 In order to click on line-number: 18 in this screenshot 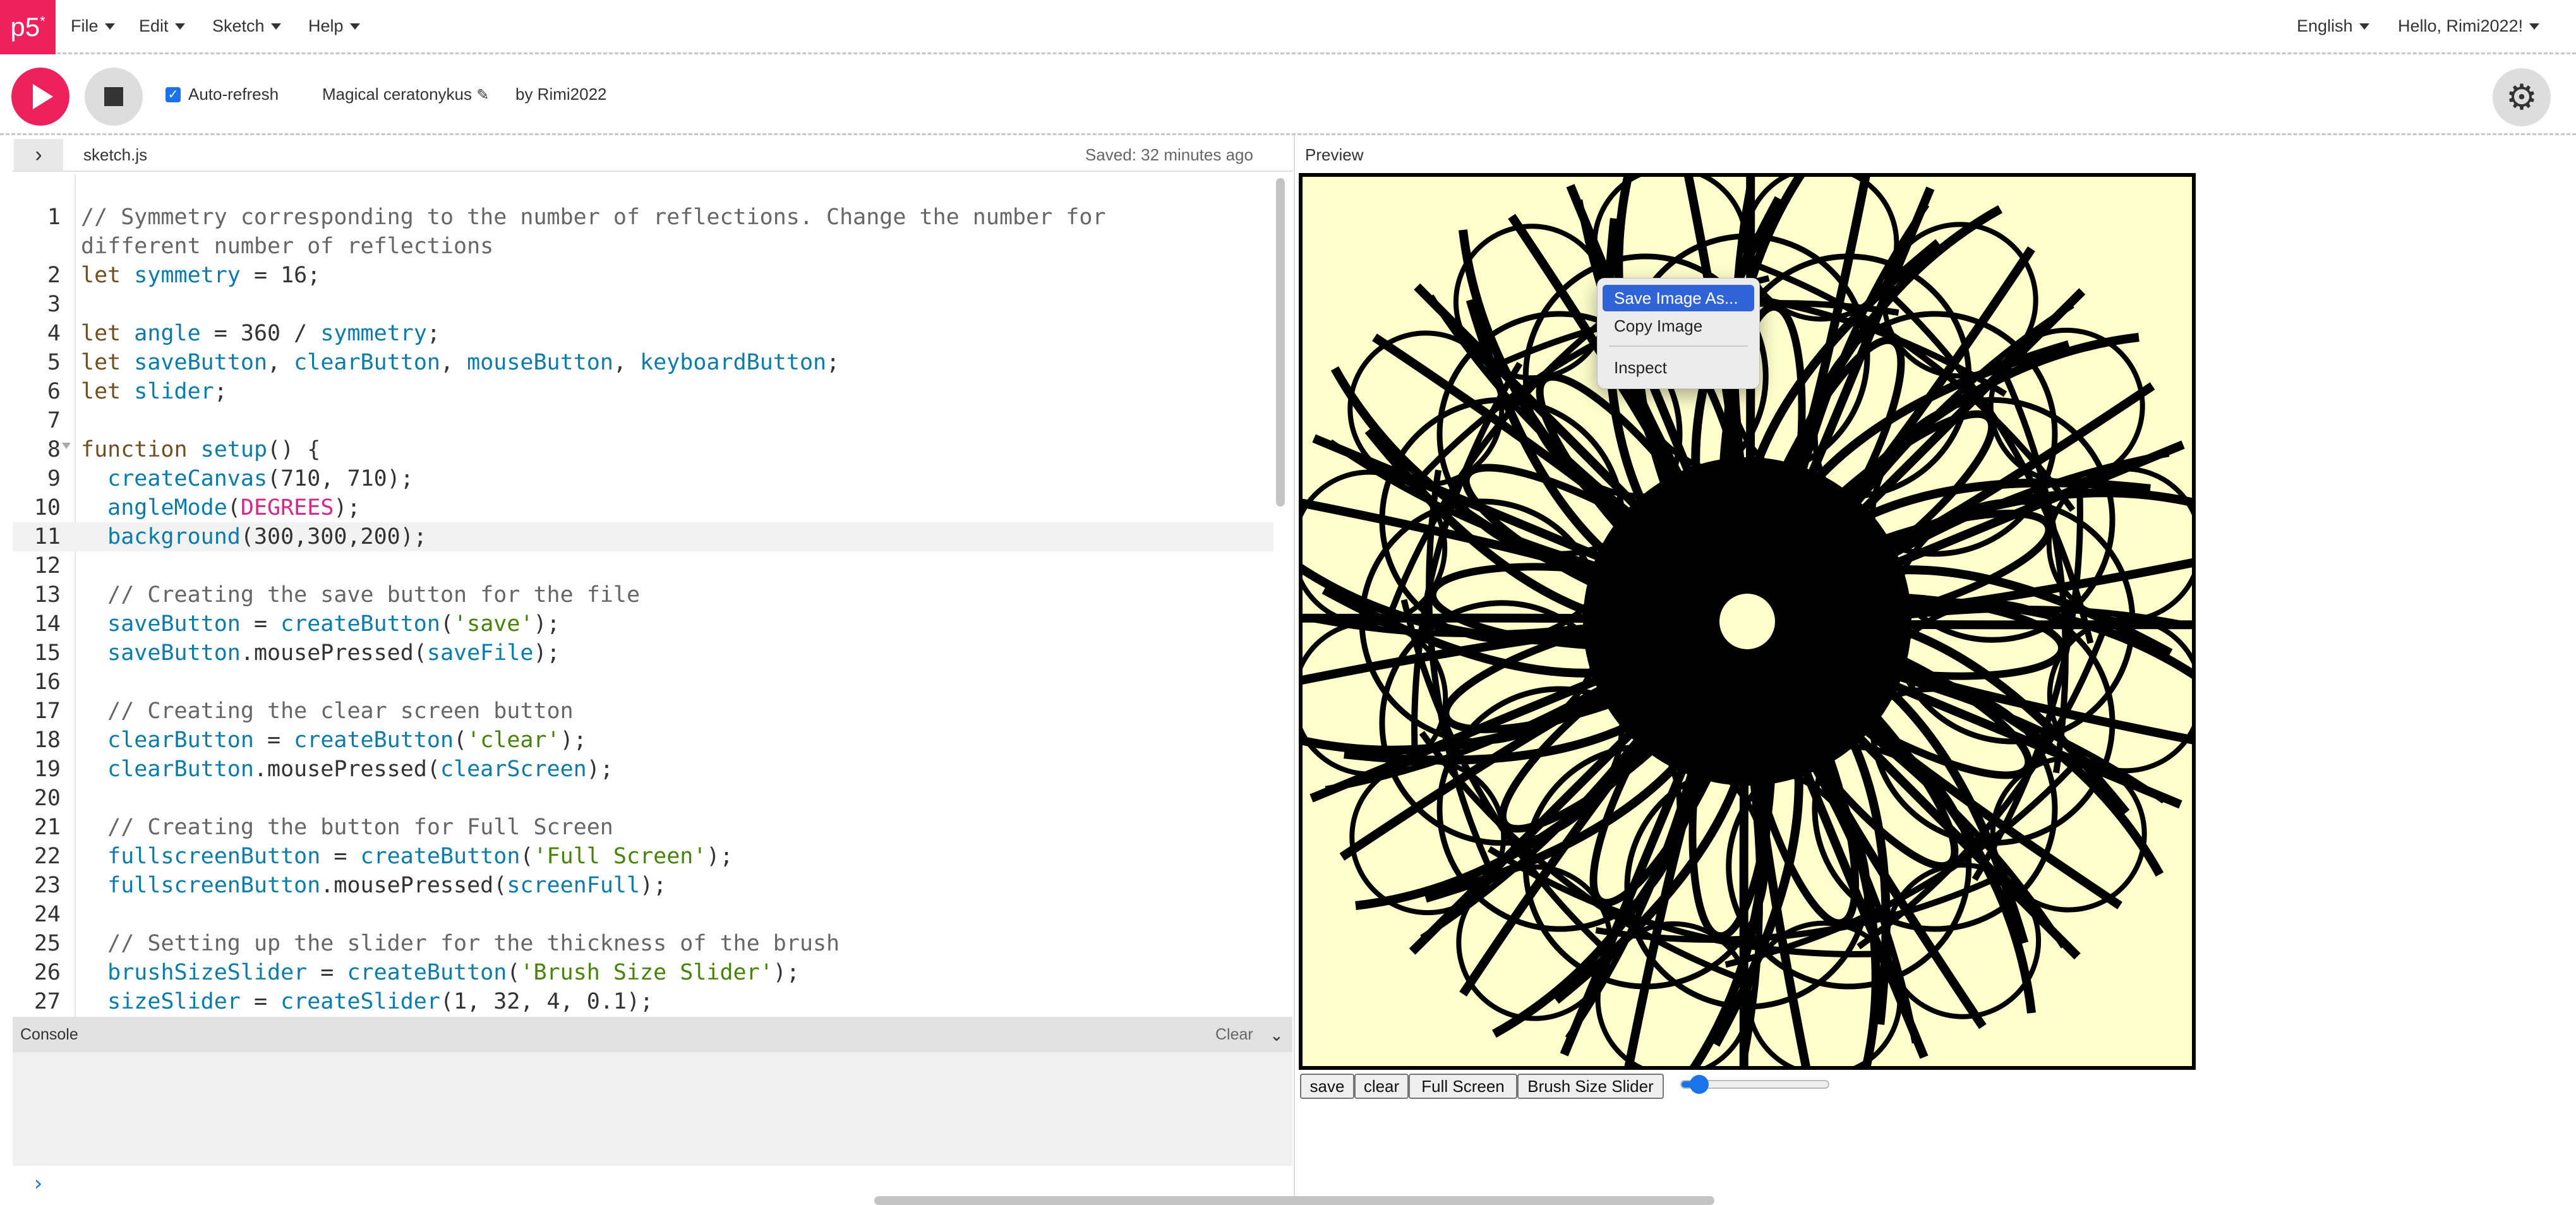, I will do `click(47, 740)`.